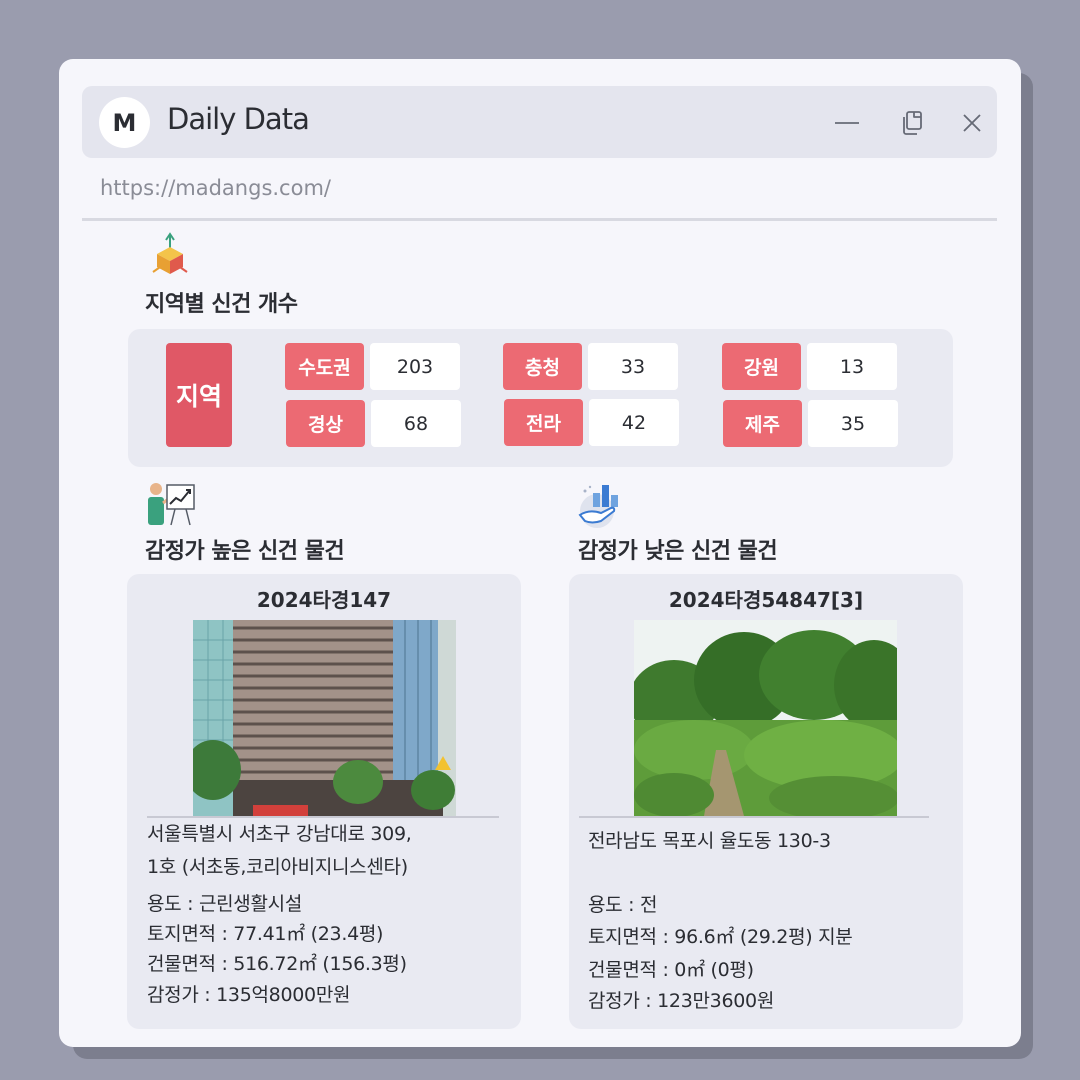 This screenshot has width=1080, height=1080. Describe the element at coordinates (415, 366) in the screenshot. I see `region-count: 203` at that location.